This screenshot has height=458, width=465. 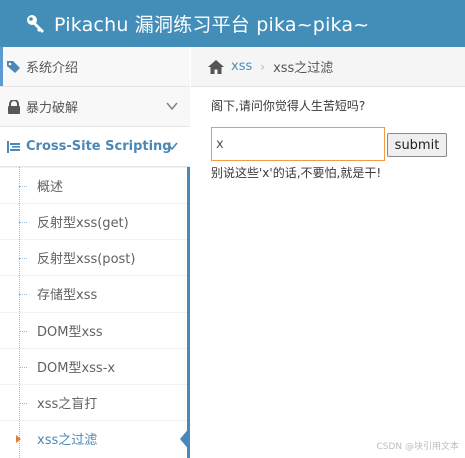 I want to click on breadcrumb: xss › xss之过滤, so click(x=328, y=67).